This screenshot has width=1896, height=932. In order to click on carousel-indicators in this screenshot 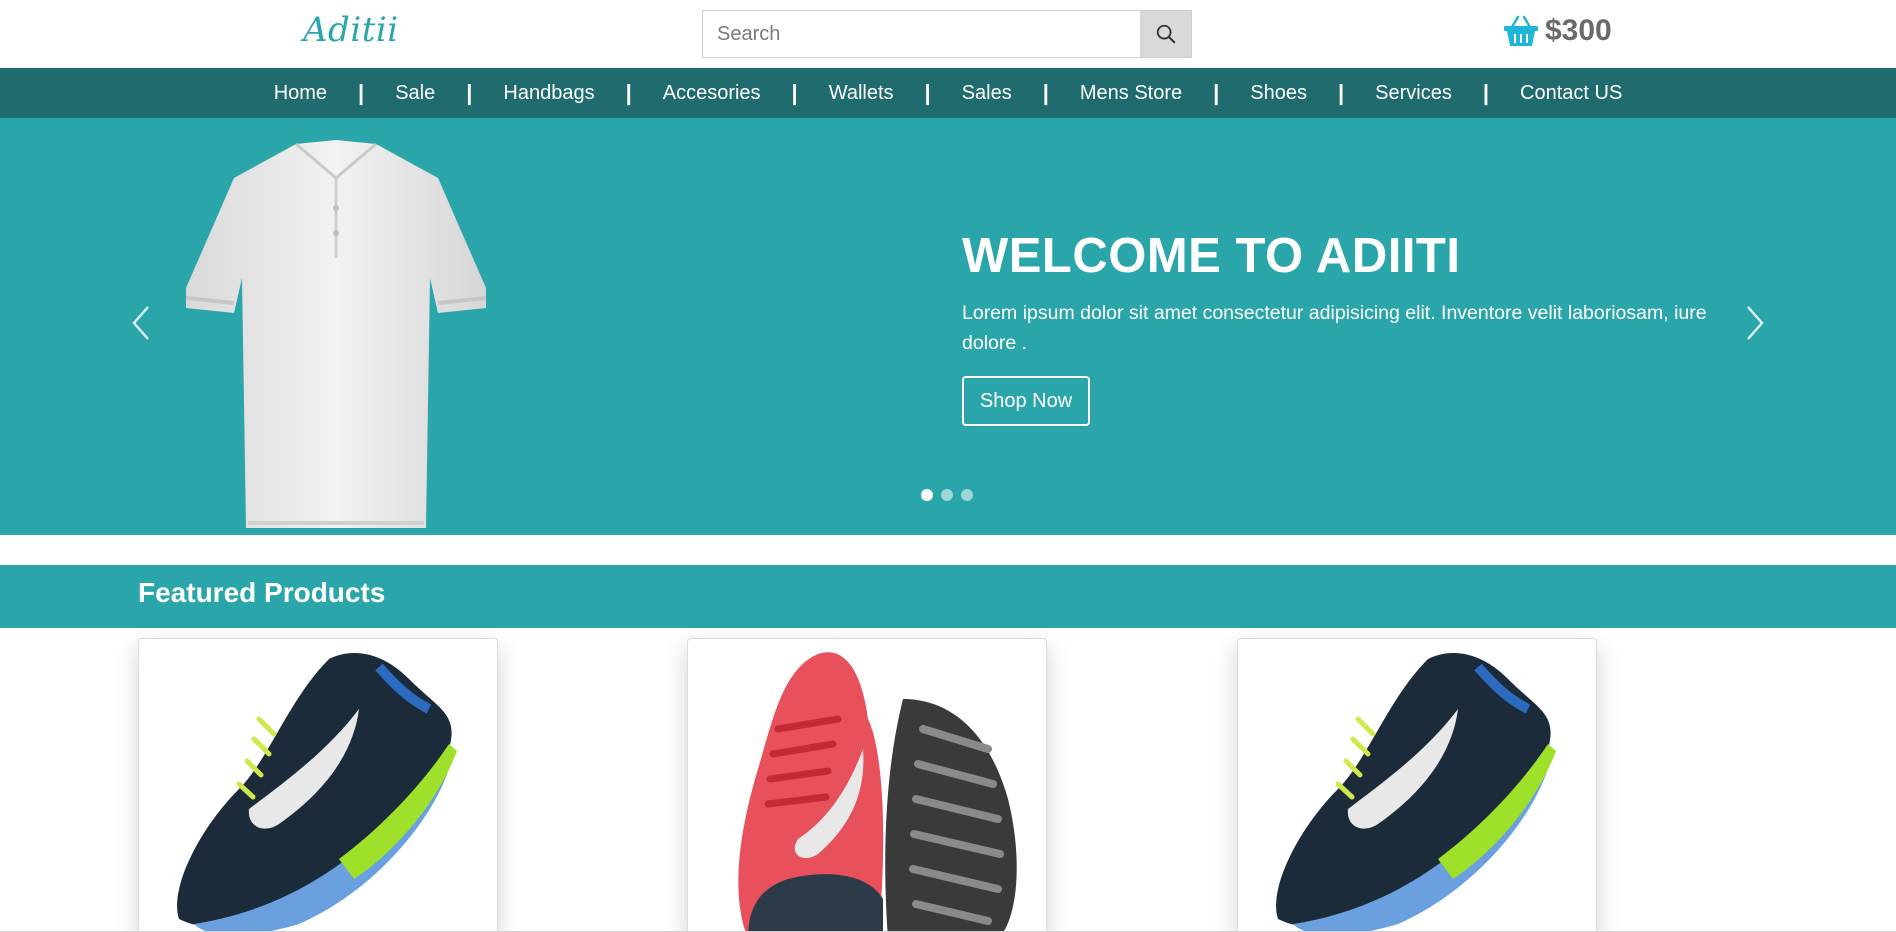, I will do `click(947, 495)`.